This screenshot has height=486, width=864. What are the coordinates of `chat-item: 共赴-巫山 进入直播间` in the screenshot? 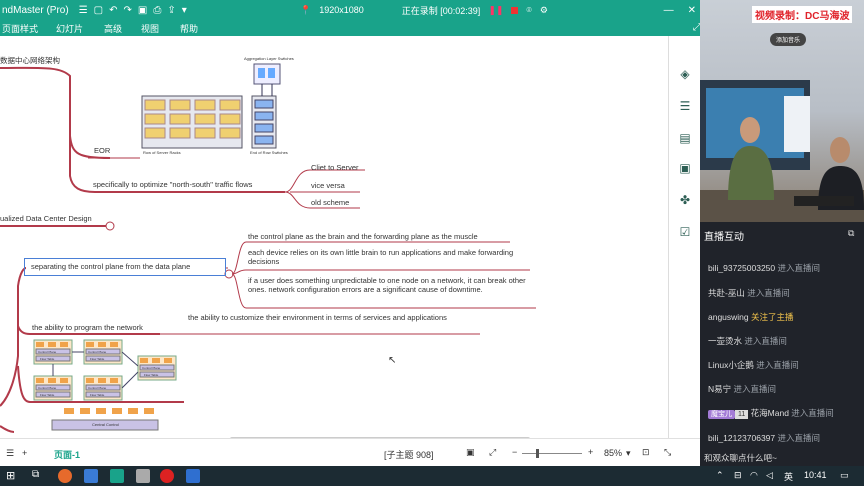 It's located at (749, 293).